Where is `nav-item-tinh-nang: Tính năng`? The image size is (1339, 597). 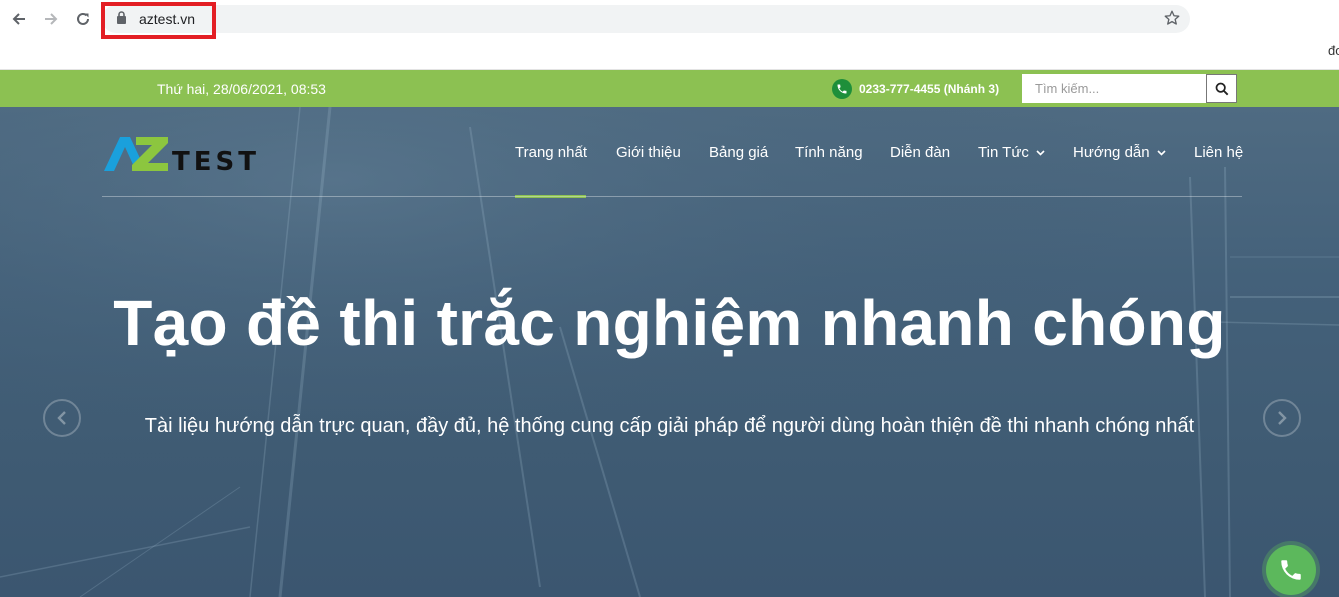 nav-item-tinh-nang: Tính năng is located at coordinates (829, 153).